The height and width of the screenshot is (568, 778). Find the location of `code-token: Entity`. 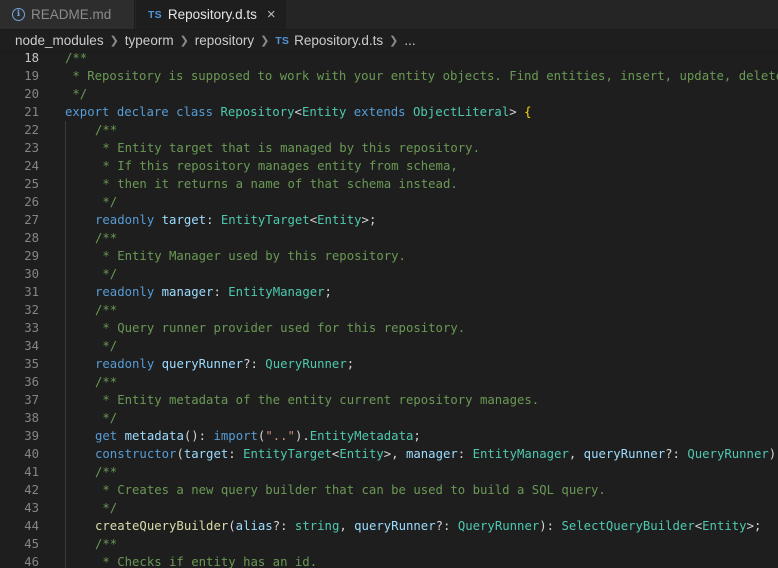

code-token: Entity is located at coordinates (339, 220).